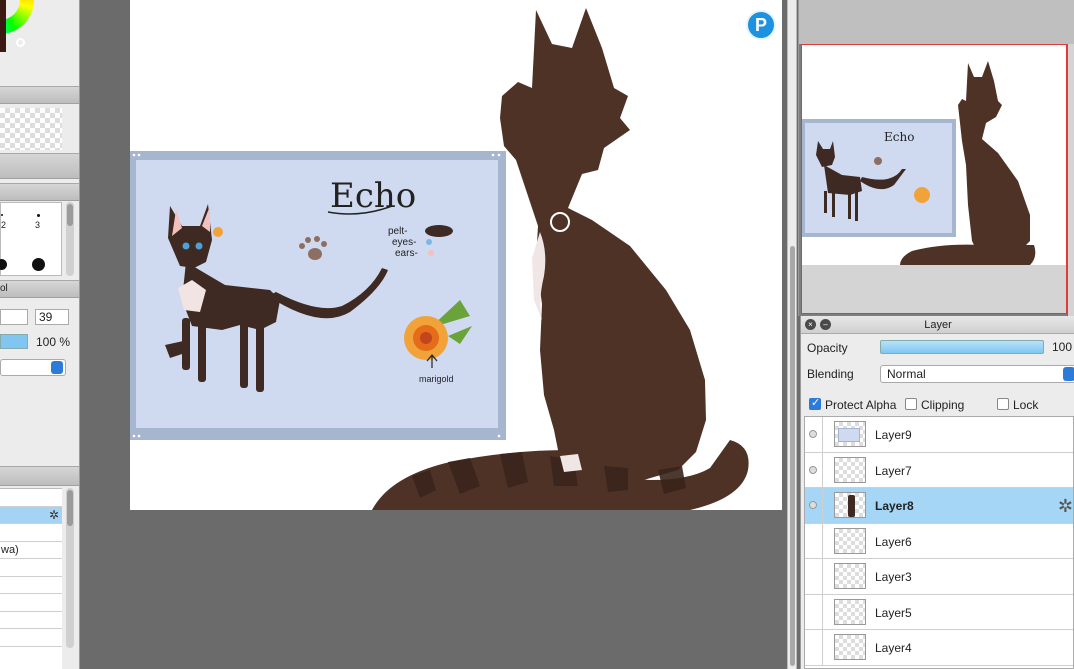 This screenshot has width=1074, height=669. I want to click on protect-alpha-checkbox, so click(815, 403).